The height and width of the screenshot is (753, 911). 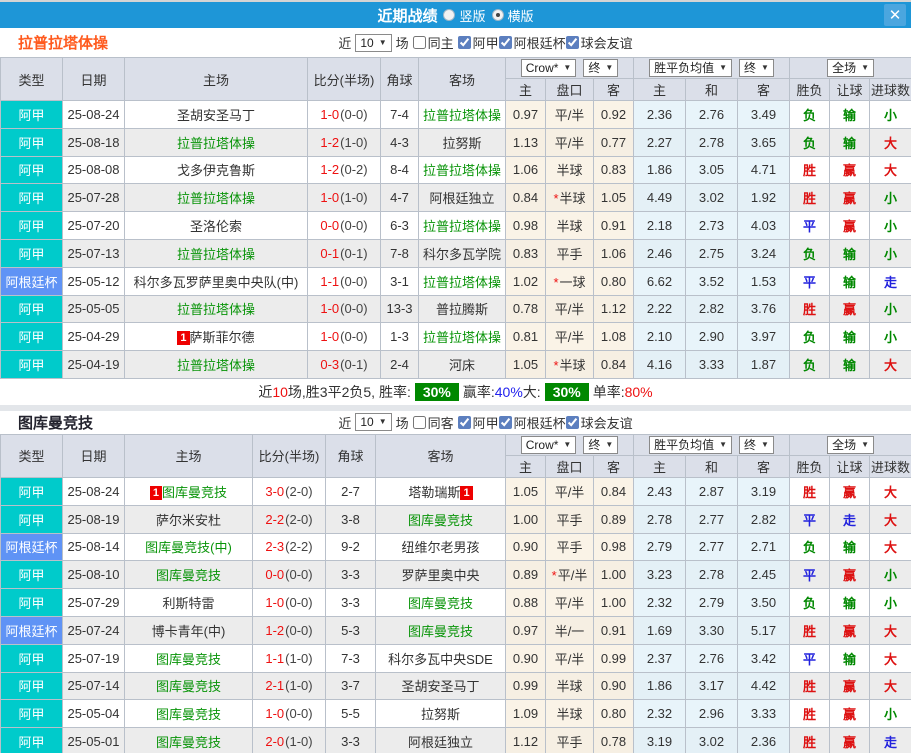 What do you see at coordinates (93, 658) in the screenshot?
I see `date-cell: 25-07-19` at bounding box center [93, 658].